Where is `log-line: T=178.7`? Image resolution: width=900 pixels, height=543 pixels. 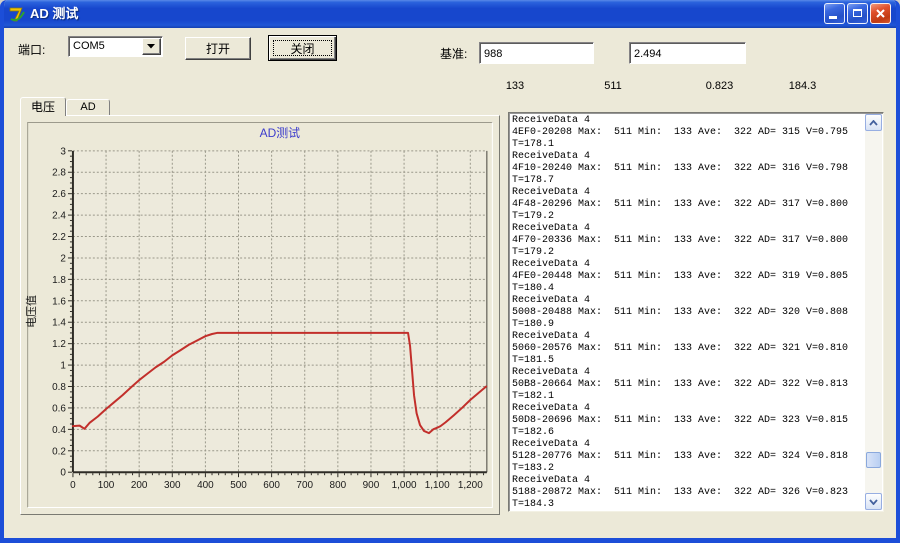
log-line: T=178.7 is located at coordinates (687, 181).